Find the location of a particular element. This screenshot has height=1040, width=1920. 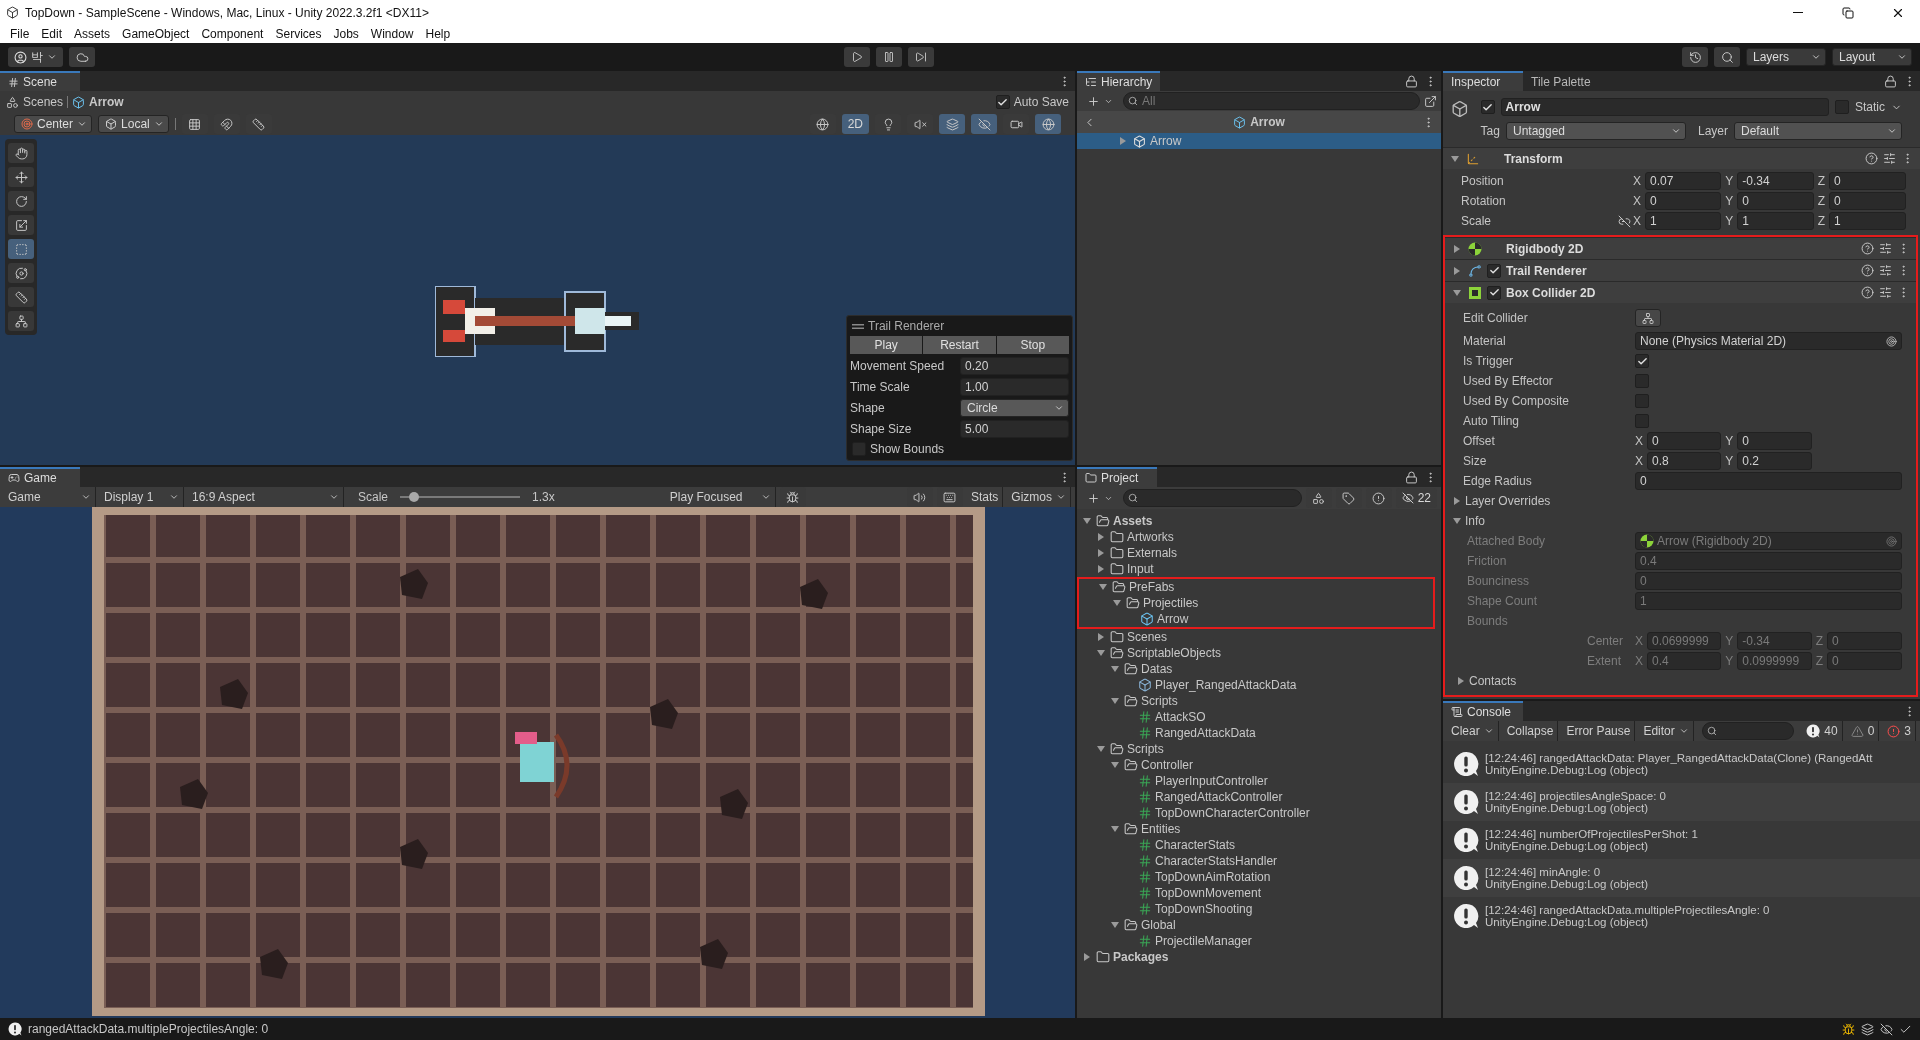

search-button is located at coordinates (1727, 57).